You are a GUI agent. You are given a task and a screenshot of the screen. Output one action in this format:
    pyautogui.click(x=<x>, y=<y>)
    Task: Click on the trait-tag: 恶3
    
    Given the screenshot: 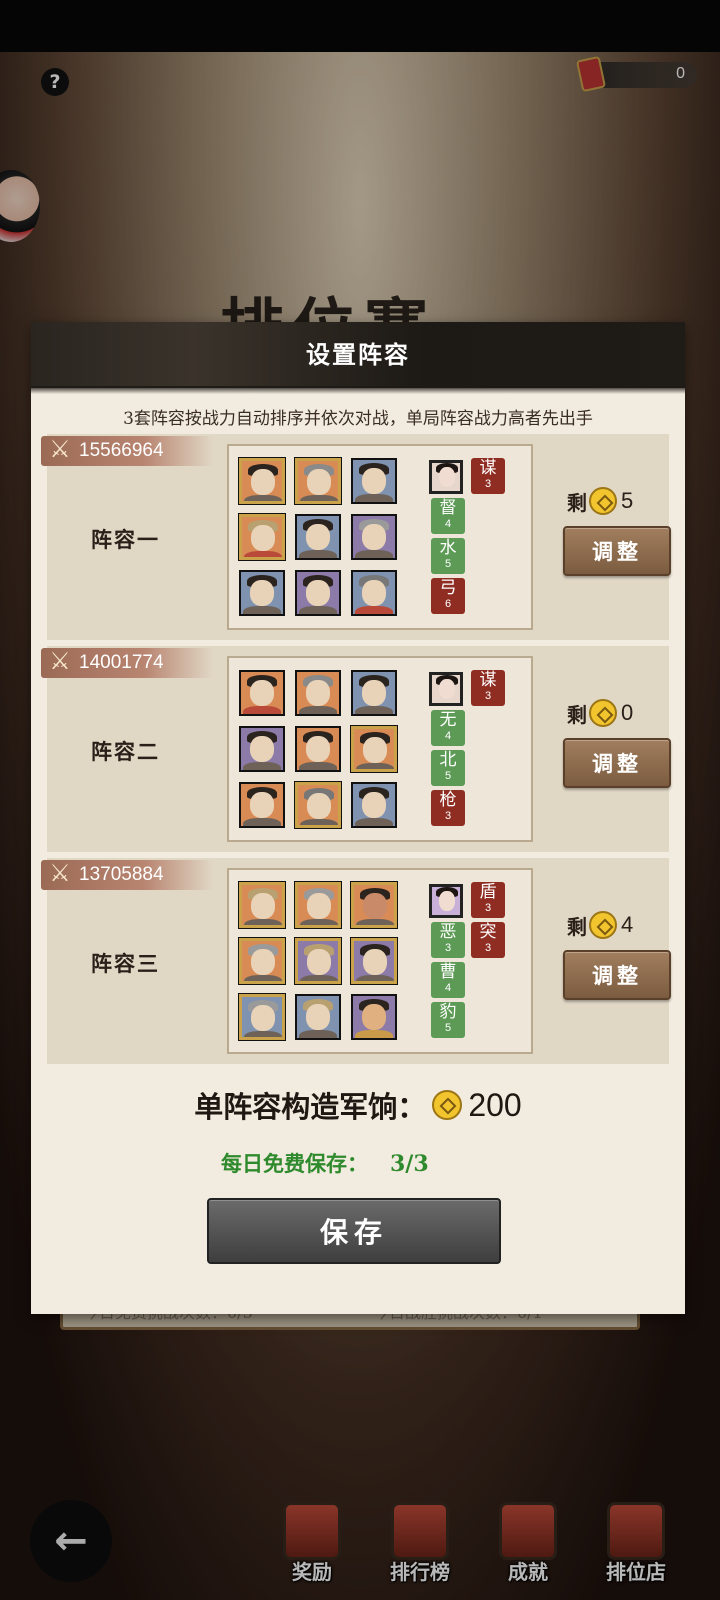 What is the action you would take?
    pyautogui.click(x=448, y=940)
    